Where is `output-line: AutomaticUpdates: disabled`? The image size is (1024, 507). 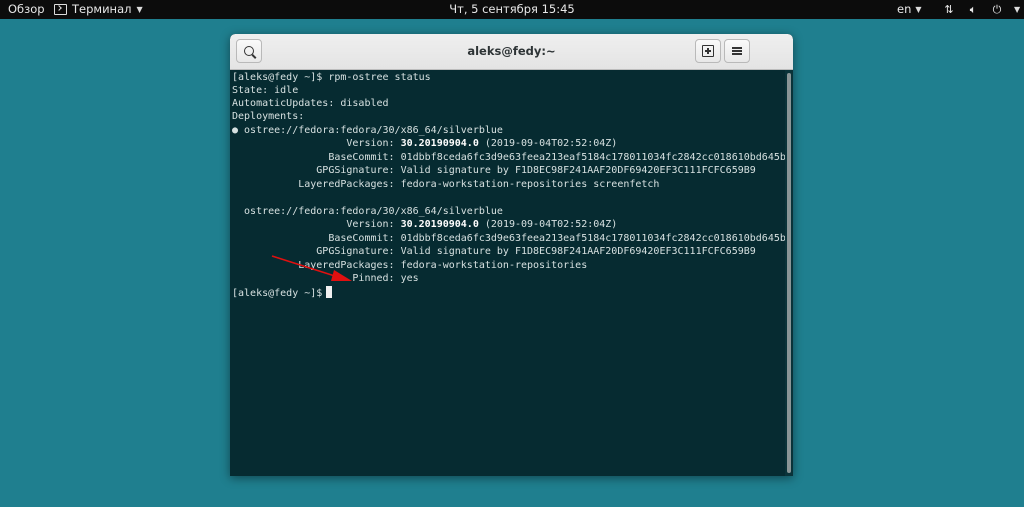 output-line: AutomaticUpdates: disabled is located at coordinates (310, 103).